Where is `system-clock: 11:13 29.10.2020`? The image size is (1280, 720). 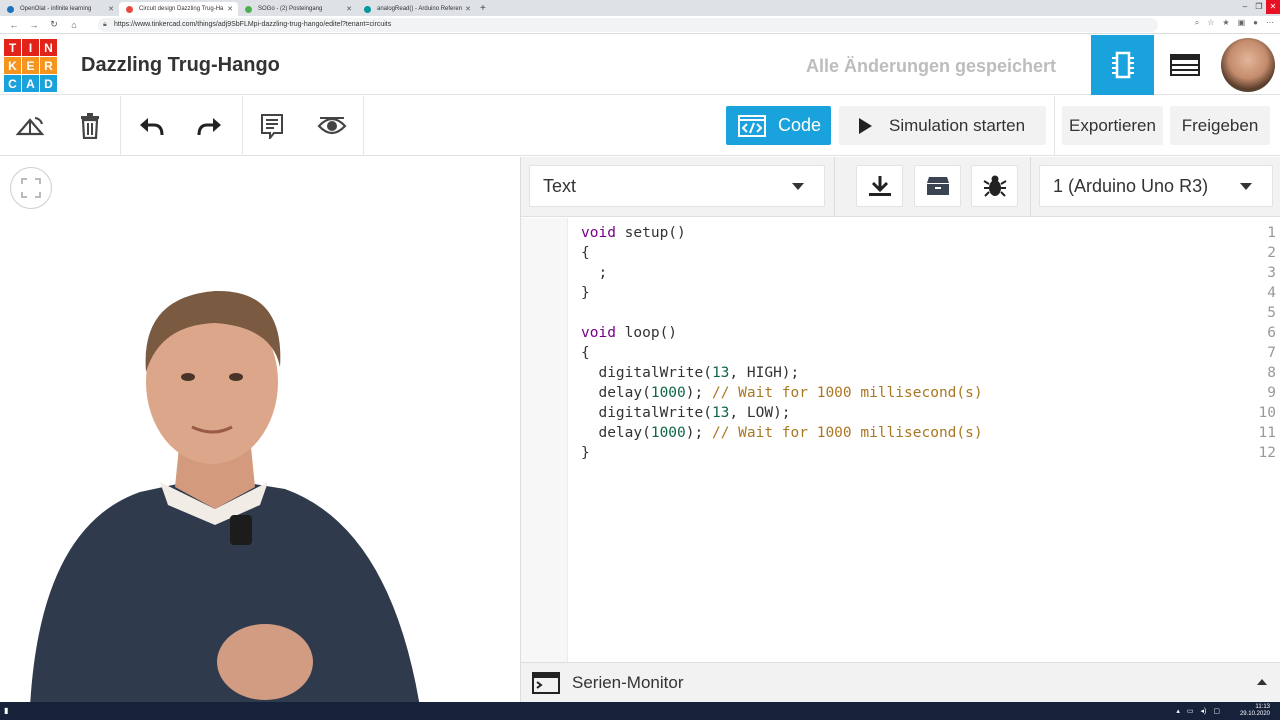
system-clock: 11:13 29.10.2020 is located at coordinates (1255, 711).